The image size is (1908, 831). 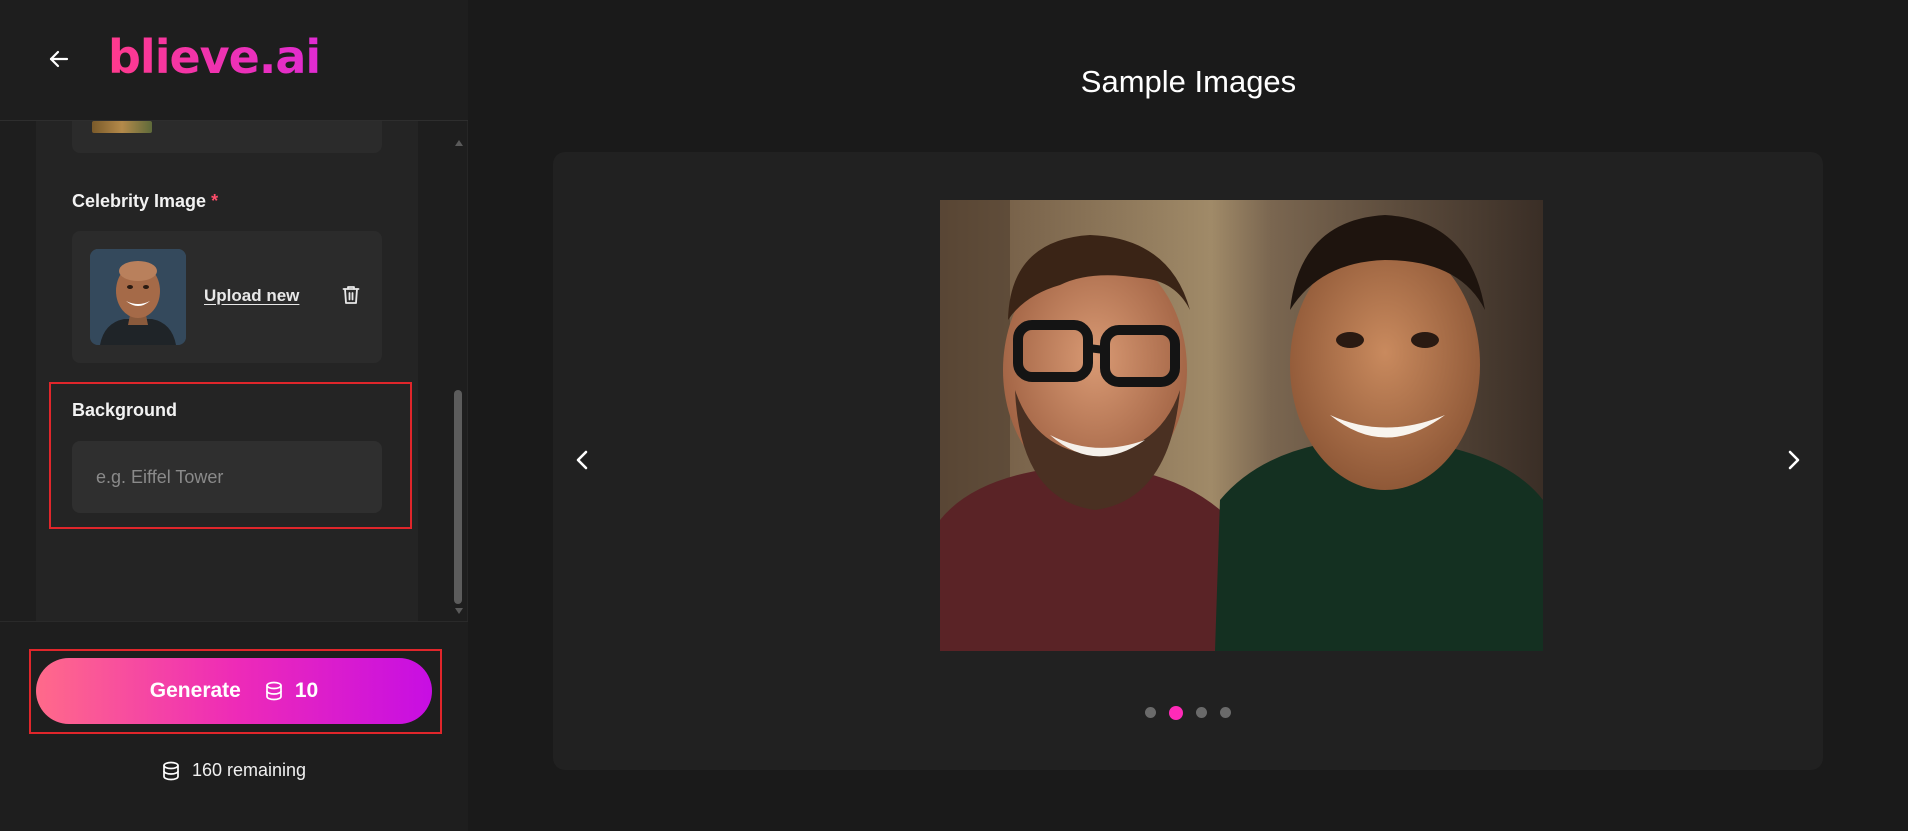 I want to click on scrollbar-thumb, so click(x=458, y=497).